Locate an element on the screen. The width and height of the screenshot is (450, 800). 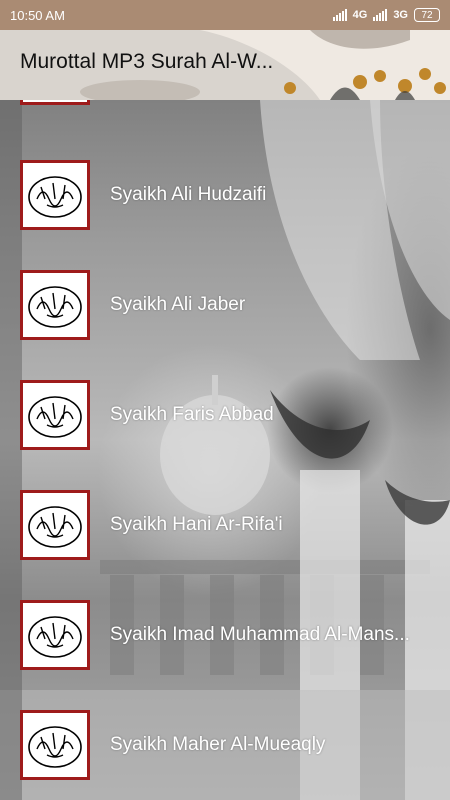
battery-icon: 72 is located at coordinates (427, 15).